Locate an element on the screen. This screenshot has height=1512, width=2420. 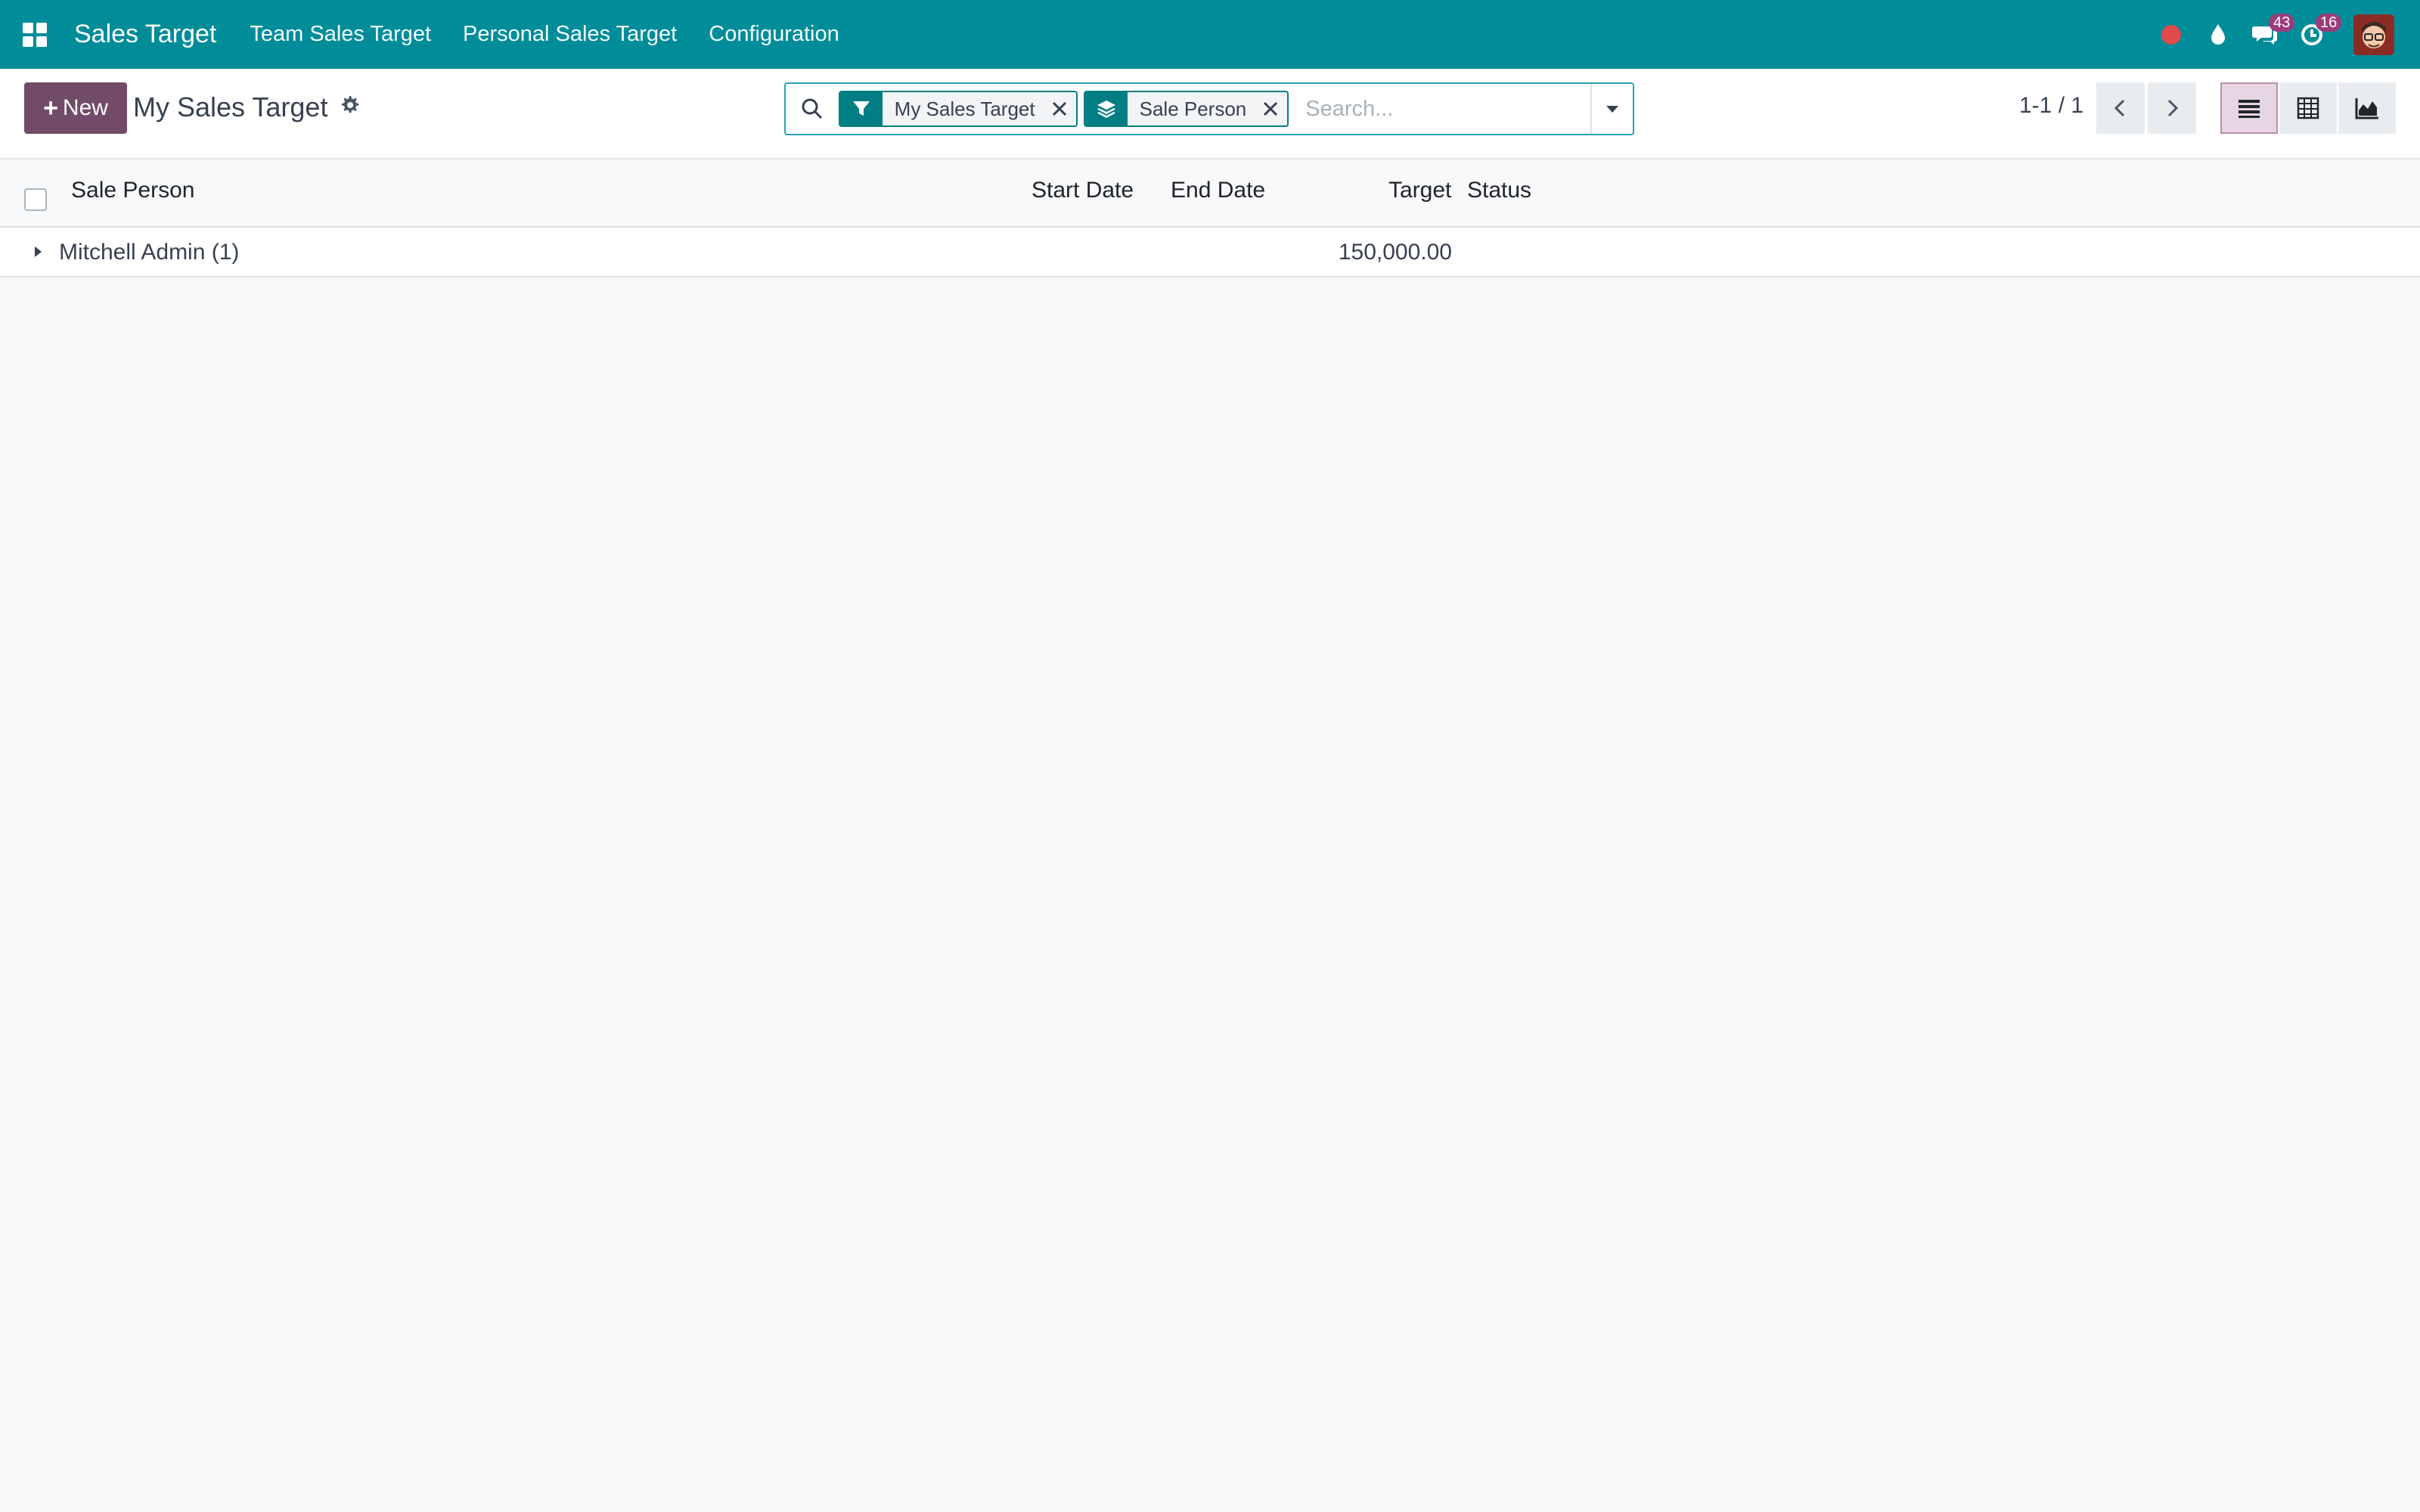
app-name: Sales Target is located at coordinates (145, 34).